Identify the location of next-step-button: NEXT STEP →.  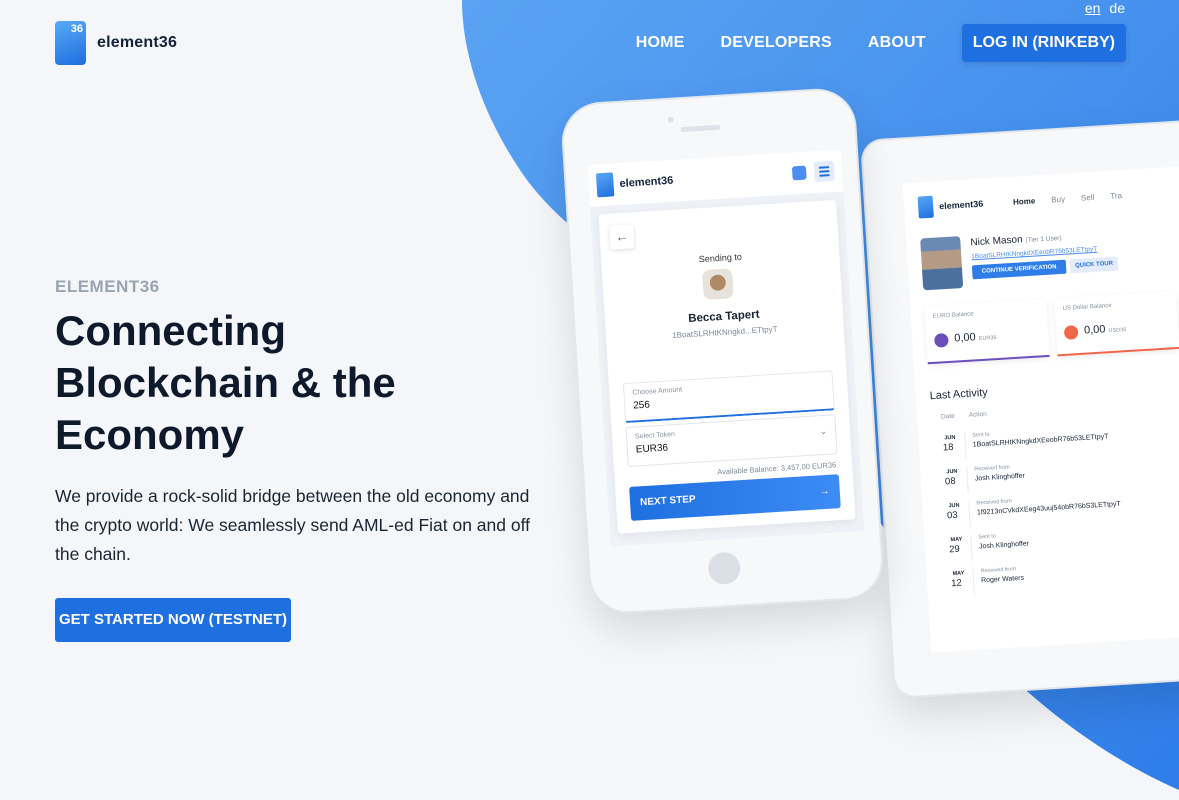
(735, 497).